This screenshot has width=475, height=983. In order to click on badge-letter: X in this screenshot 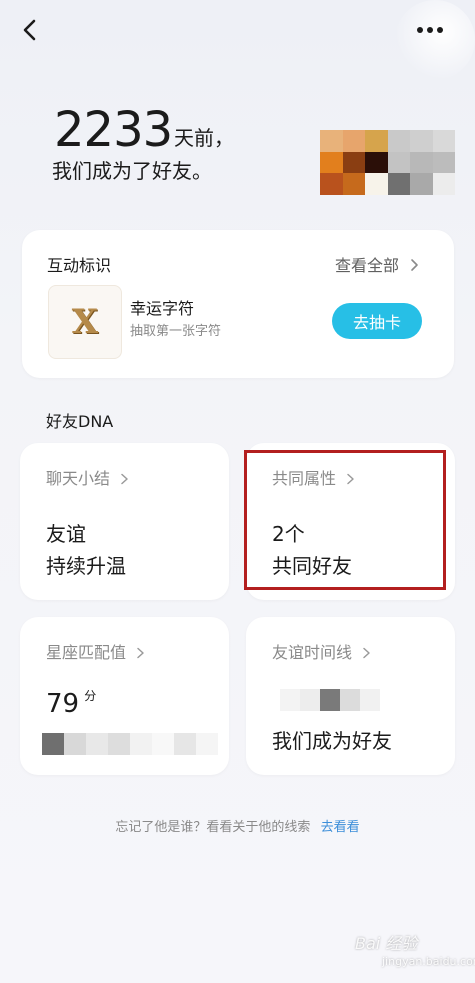, I will do `click(85, 322)`.